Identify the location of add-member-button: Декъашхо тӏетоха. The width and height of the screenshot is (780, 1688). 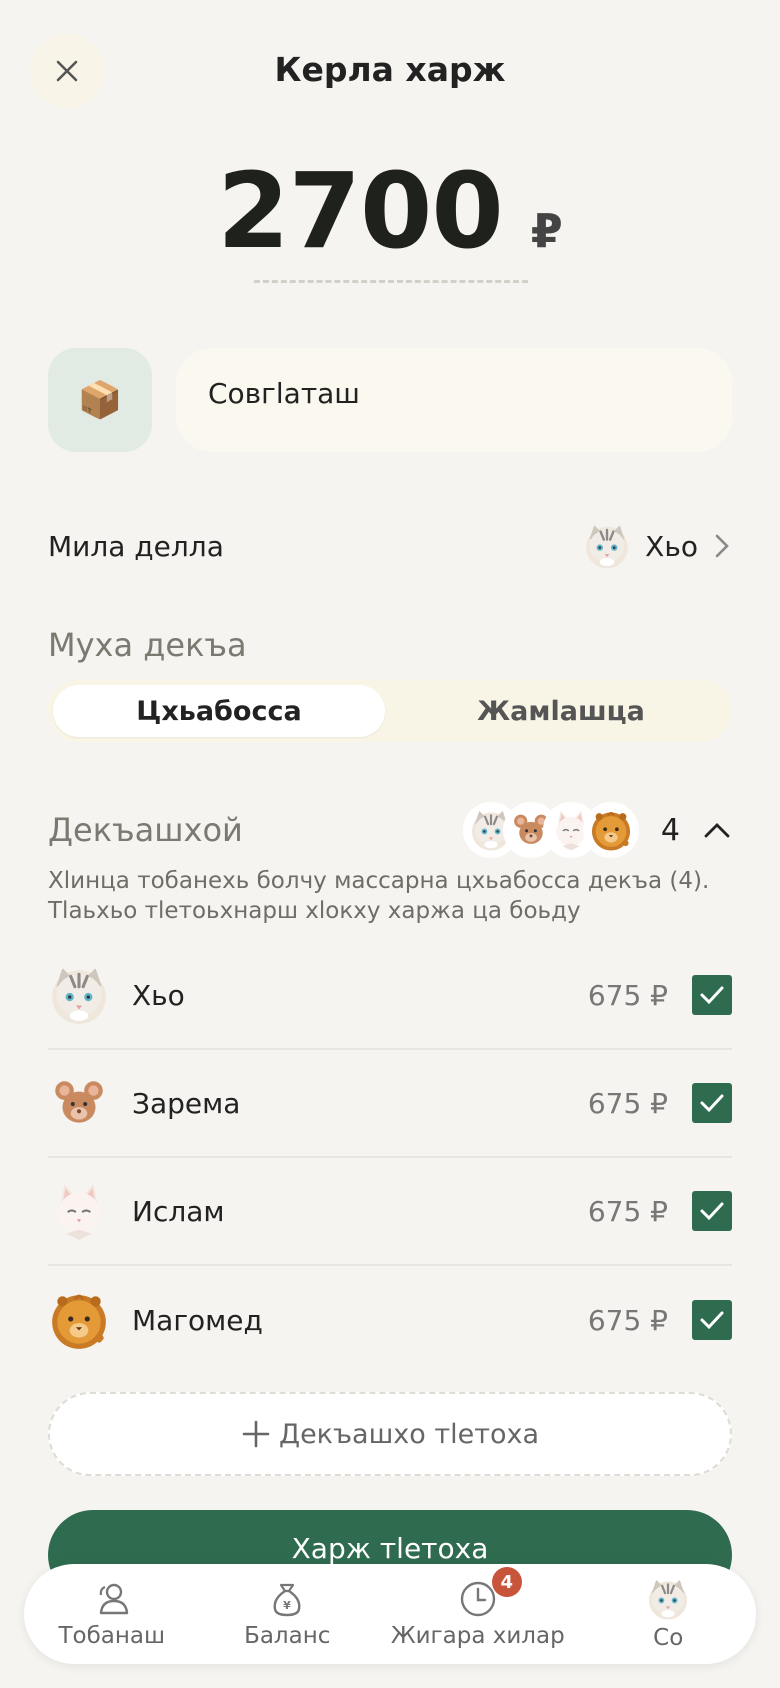
(390, 1434).